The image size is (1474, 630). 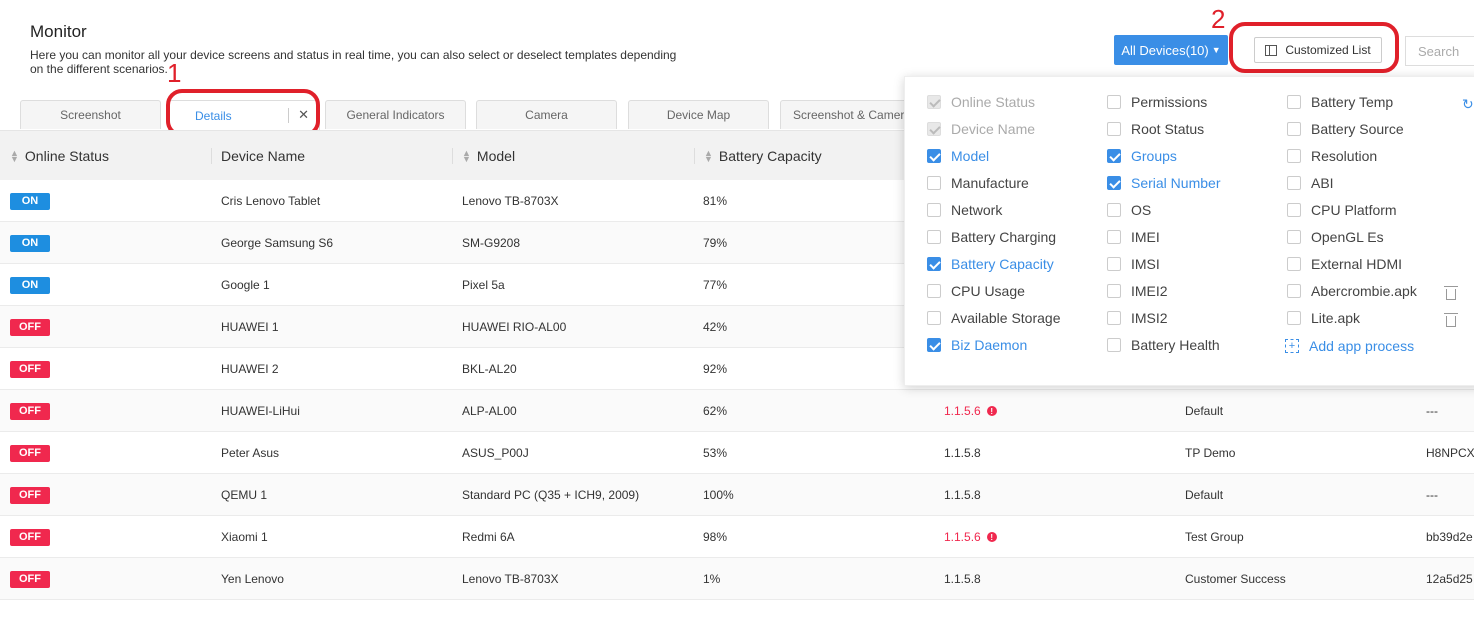 What do you see at coordinates (1157, 102) in the screenshot?
I see `column-option: Permissions` at bounding box center [1157, 102].